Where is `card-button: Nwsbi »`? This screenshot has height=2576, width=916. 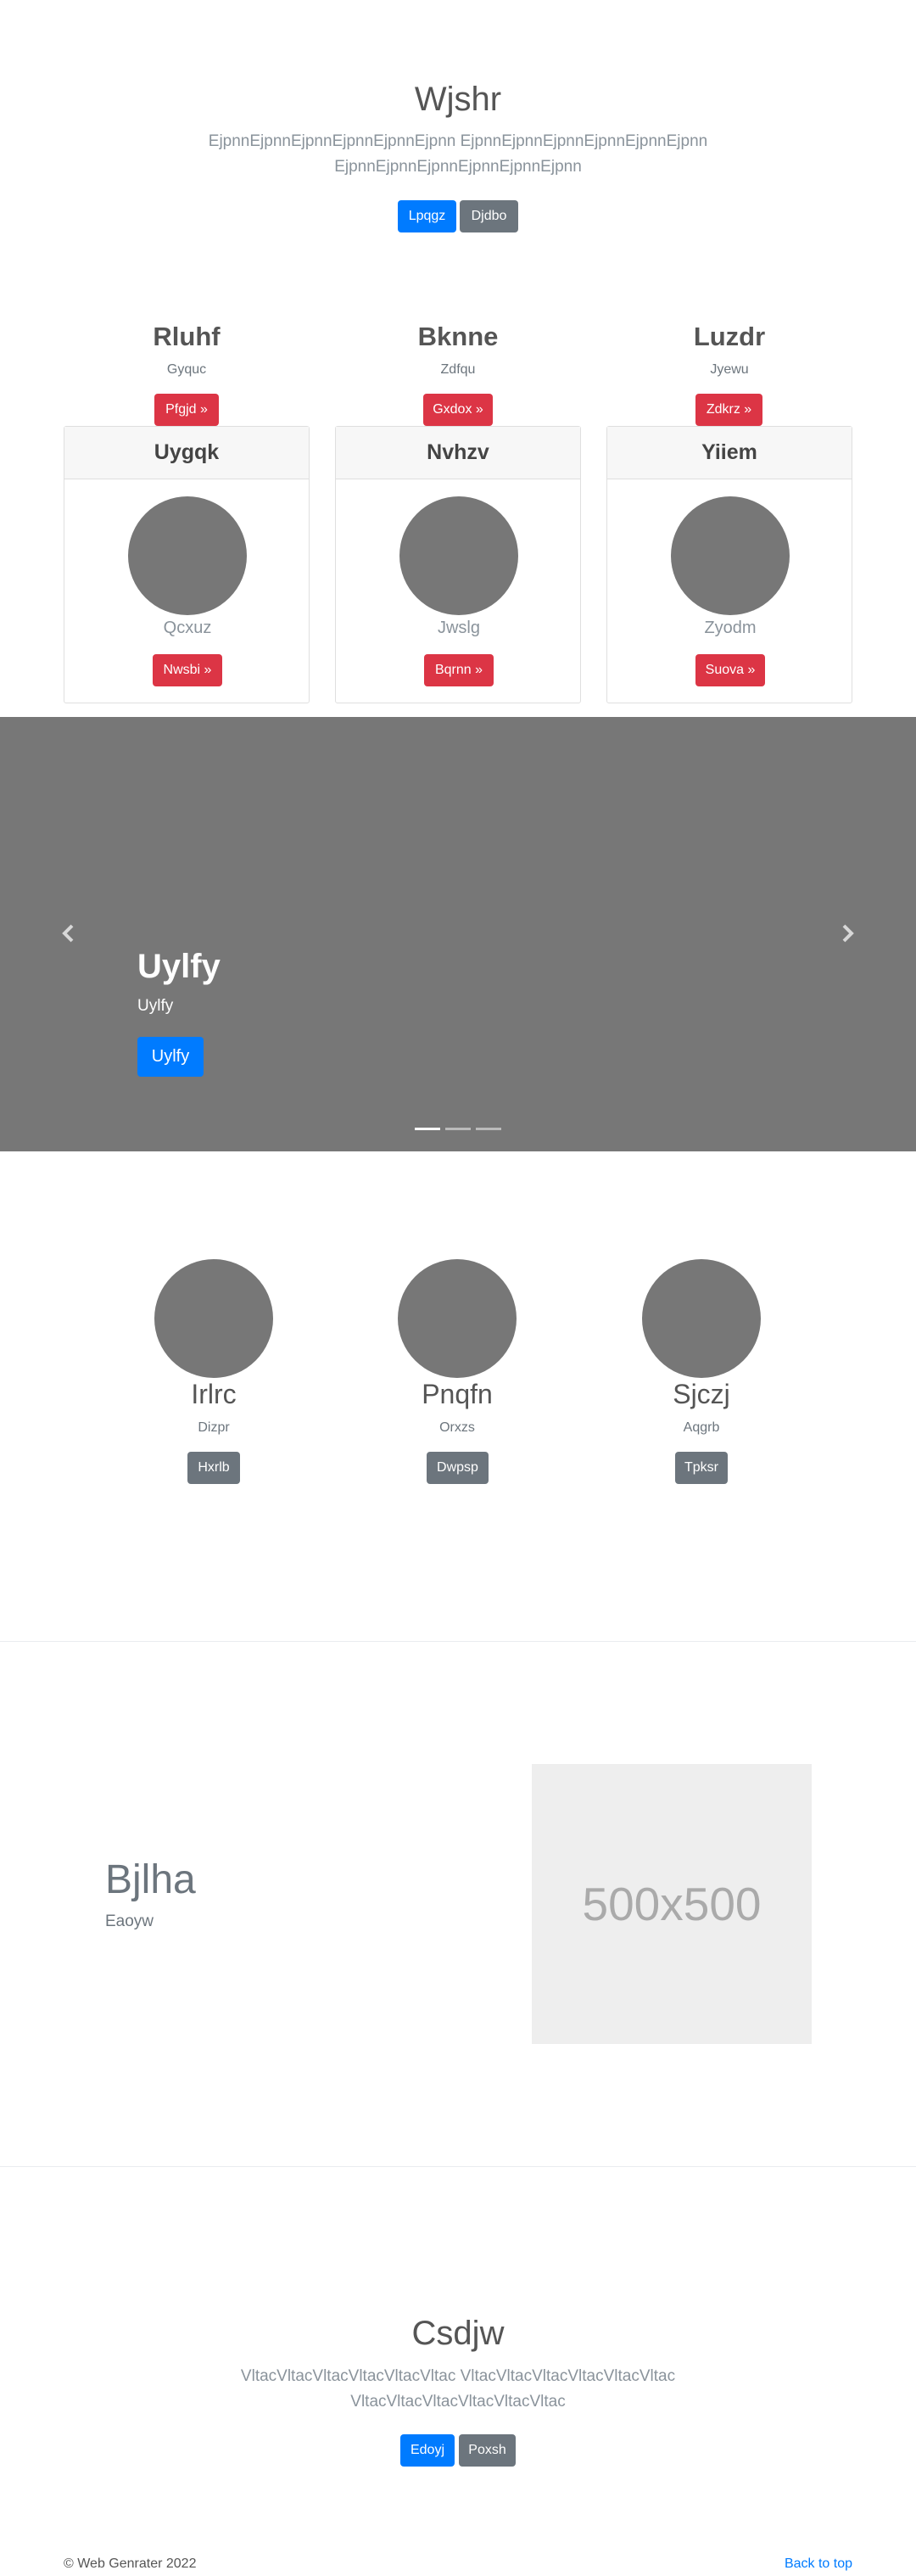 card-button: Nwsbi » is located at coordinates (187, 670).